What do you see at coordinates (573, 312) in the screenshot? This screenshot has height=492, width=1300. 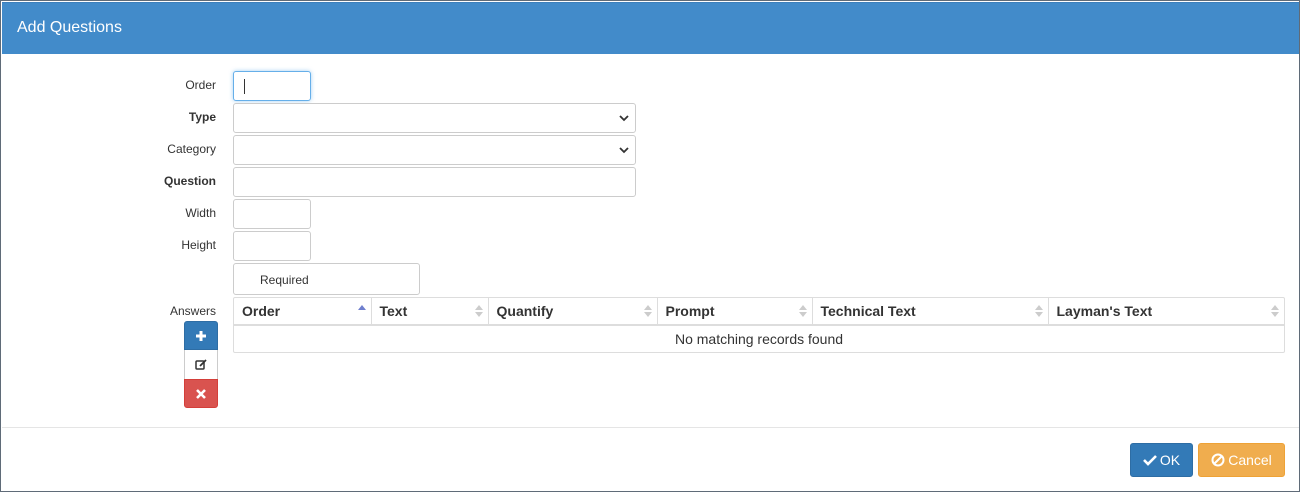 I see `column-header-quantify: Quantify` at bounding box center [573, 312].